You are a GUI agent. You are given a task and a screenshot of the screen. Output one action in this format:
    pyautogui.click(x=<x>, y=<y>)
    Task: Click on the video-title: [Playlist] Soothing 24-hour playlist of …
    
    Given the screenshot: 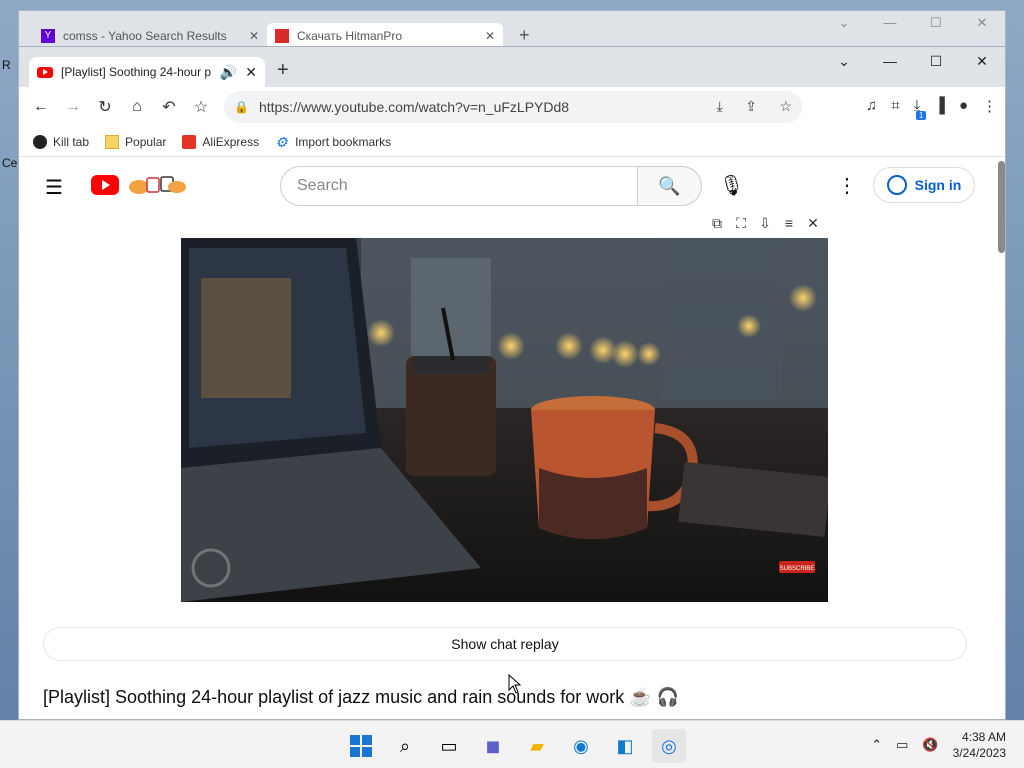 What is the action you would take?
    pyautogui.click(x=361, y=697)
    